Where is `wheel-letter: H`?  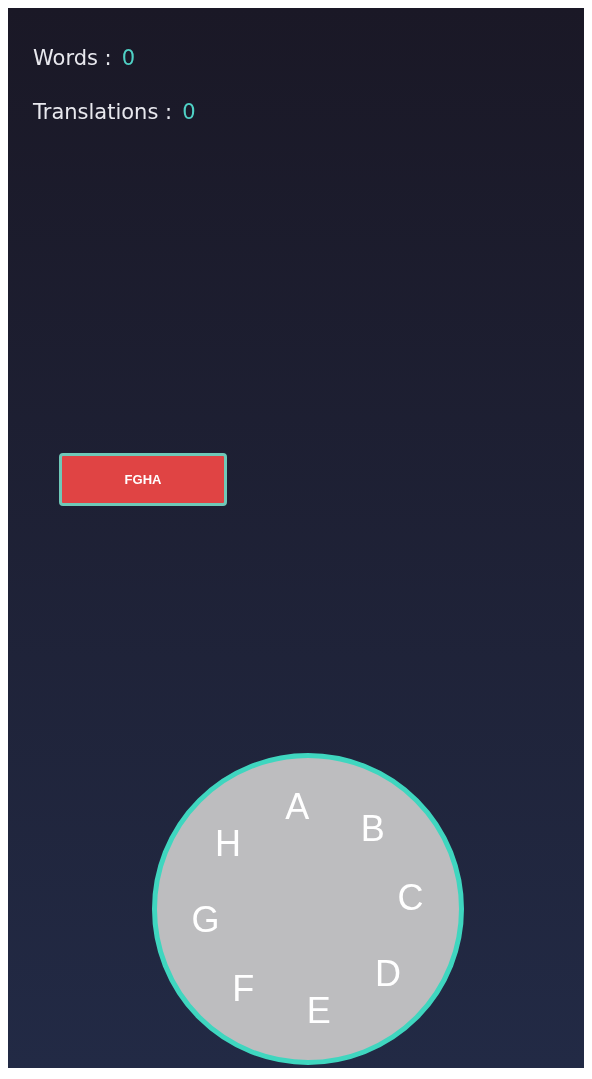 wheel-letter: H is located at coordinates (227, 844).